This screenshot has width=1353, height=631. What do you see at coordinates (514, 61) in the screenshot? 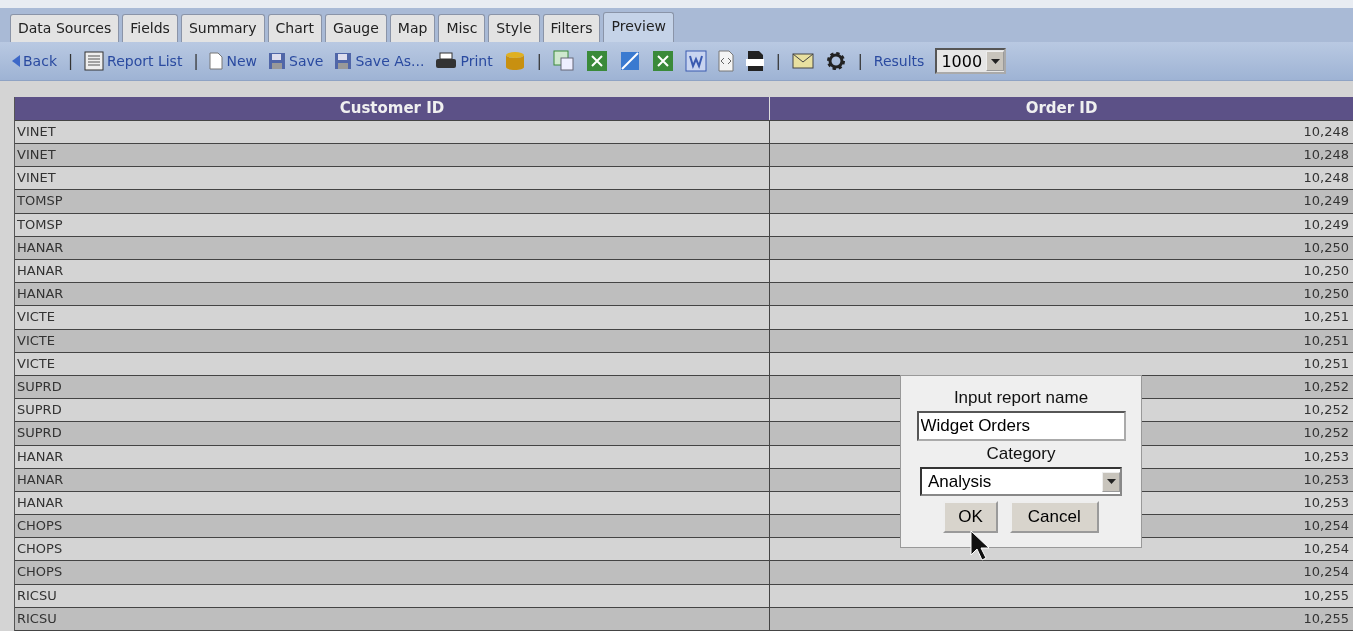
I see `database-icon` at bounding box center [514, 61].